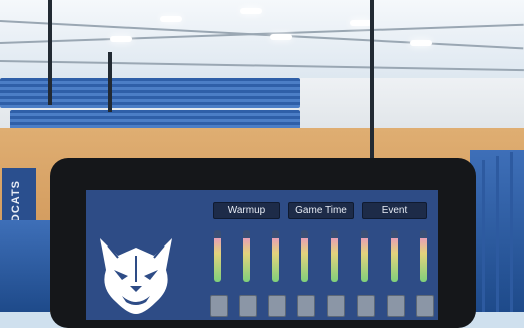 Image resolution: width=524 pixels, height=328 pixels. What do you see at coordinates (136, 276) in the screenshot?
I see `wildcat-logo` at bounding box center [136, 276].